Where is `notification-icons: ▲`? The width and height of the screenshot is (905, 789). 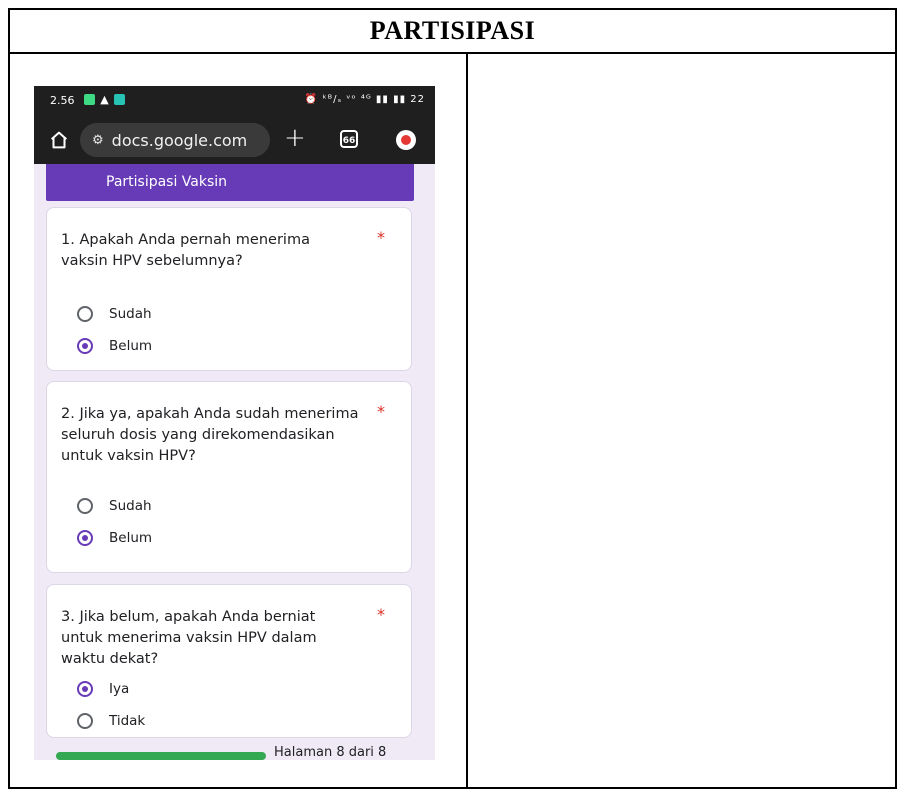
notification-icons: ▲ is located at coordinates (104, 99).